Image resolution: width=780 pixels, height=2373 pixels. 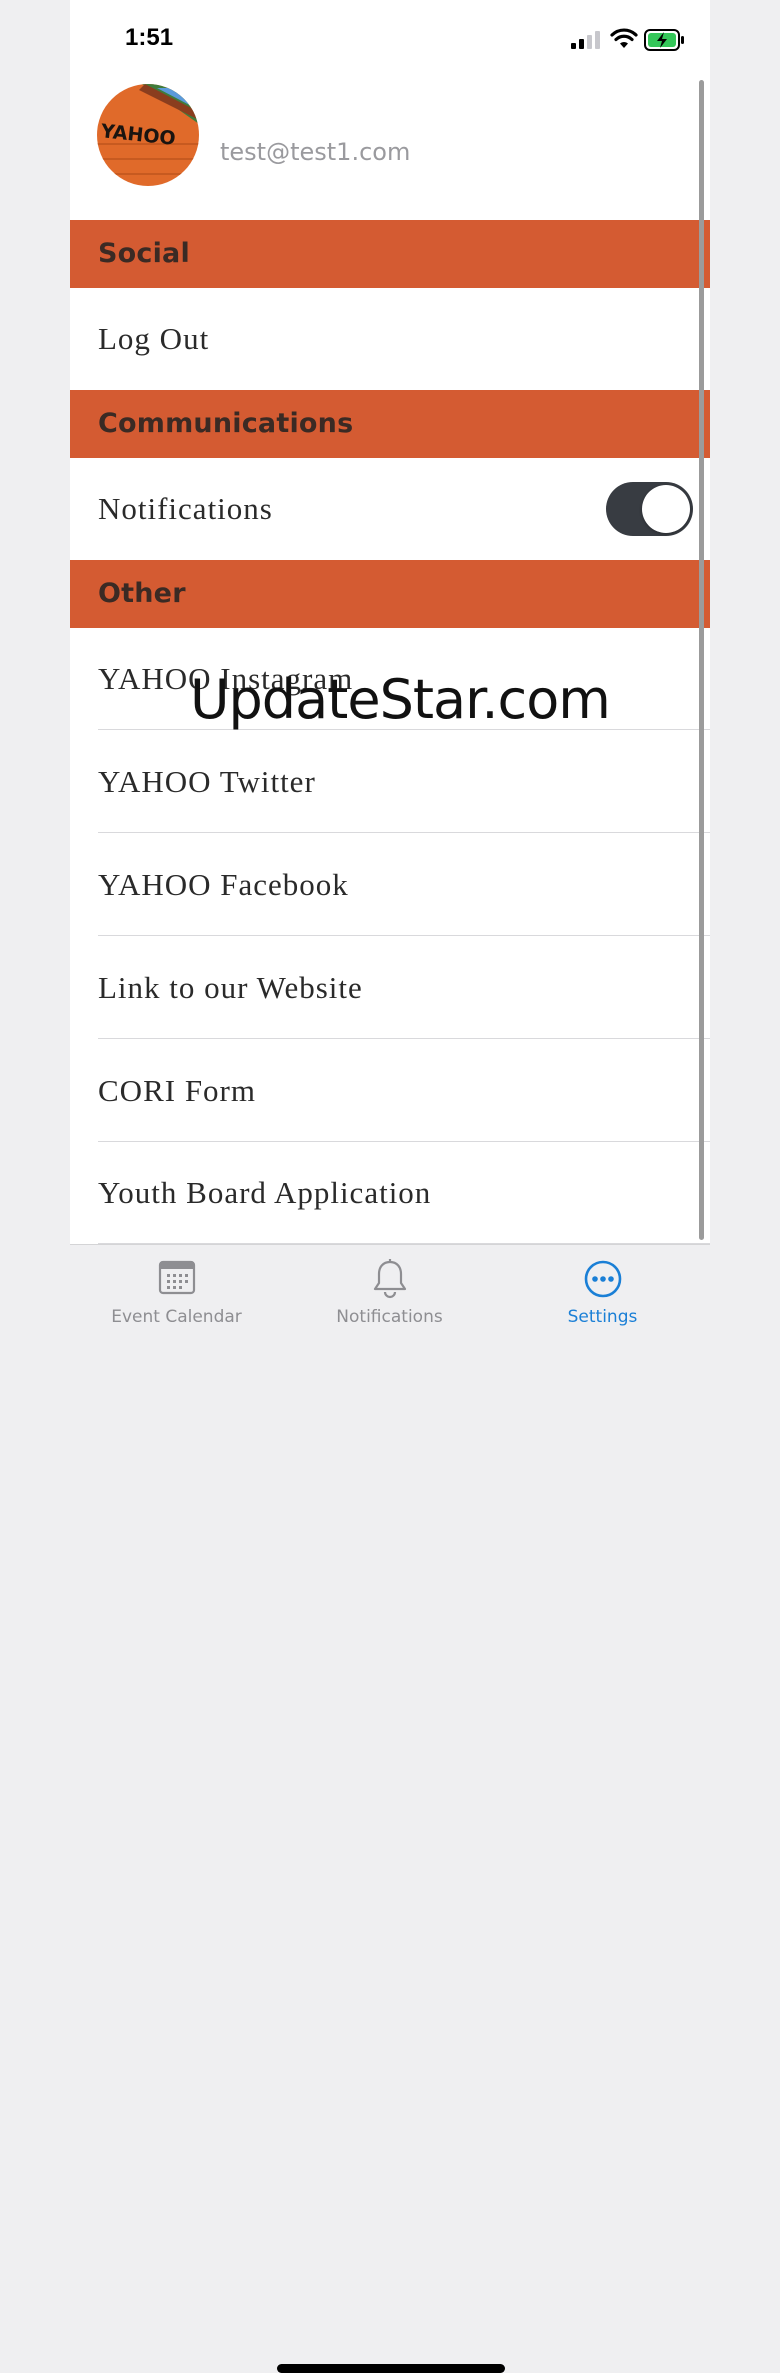 I want to click on scrollbar, so click(x=701, y=660).